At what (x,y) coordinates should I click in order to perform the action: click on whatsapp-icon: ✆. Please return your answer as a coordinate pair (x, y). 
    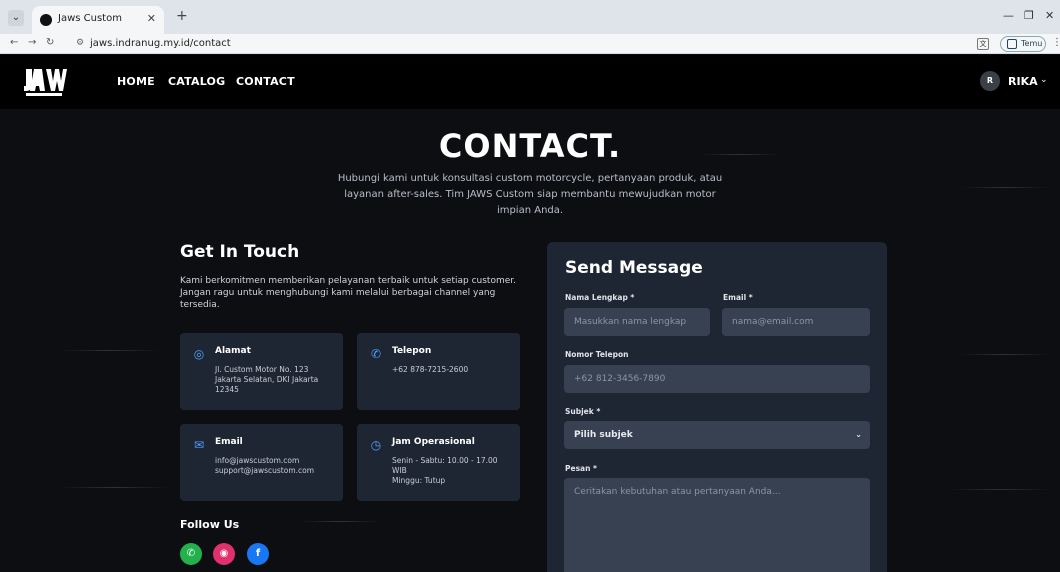
    Looking at the image, I should click on (191, 554).